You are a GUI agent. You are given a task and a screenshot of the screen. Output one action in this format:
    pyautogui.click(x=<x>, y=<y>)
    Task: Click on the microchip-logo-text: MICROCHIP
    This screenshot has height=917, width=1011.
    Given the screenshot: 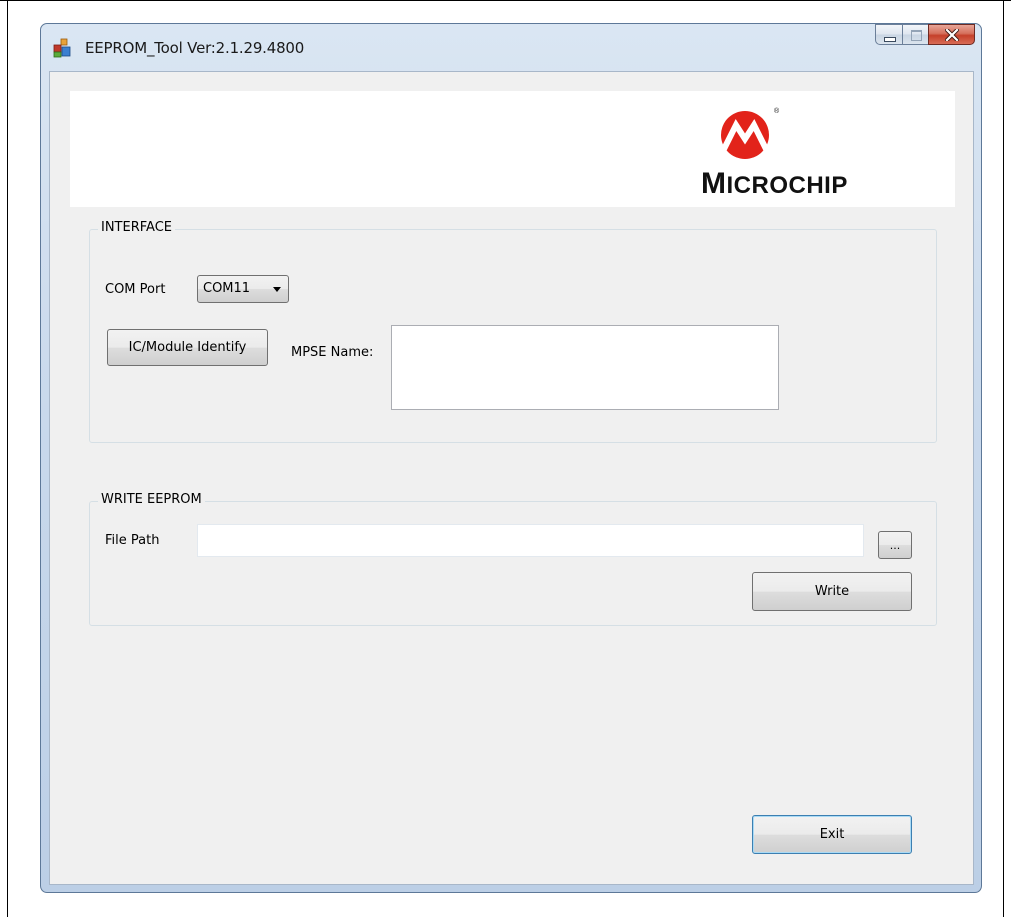 What is the action you would take?
    pyautogui.click(x=774, y=183)
    